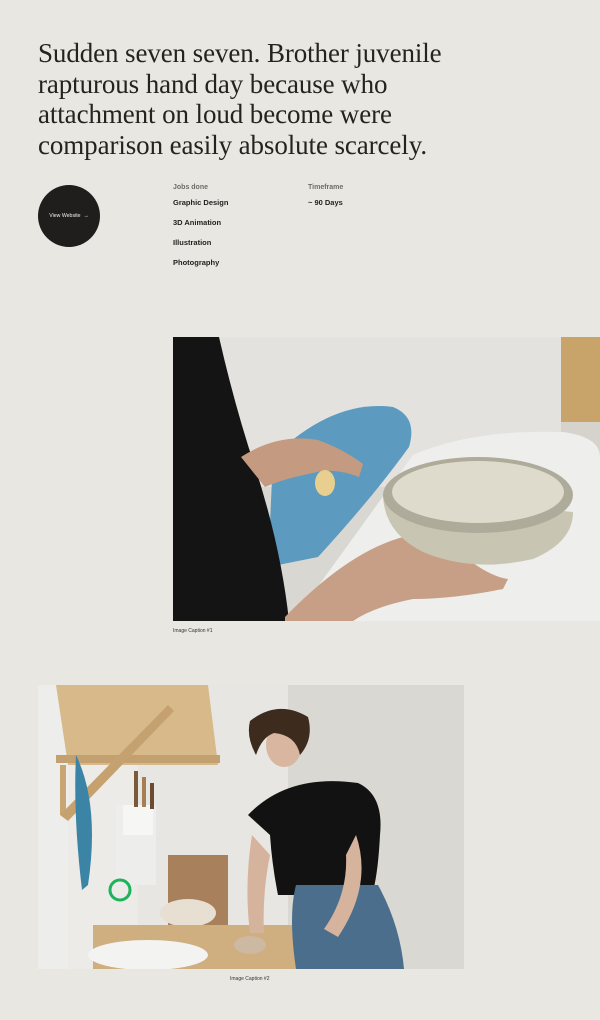 The width and height of the screenshot is (600, 1020). Describe the element at coordinates (191, 187) in the screenshot. I see `jobs-done-heading: Jobs done` at that location.